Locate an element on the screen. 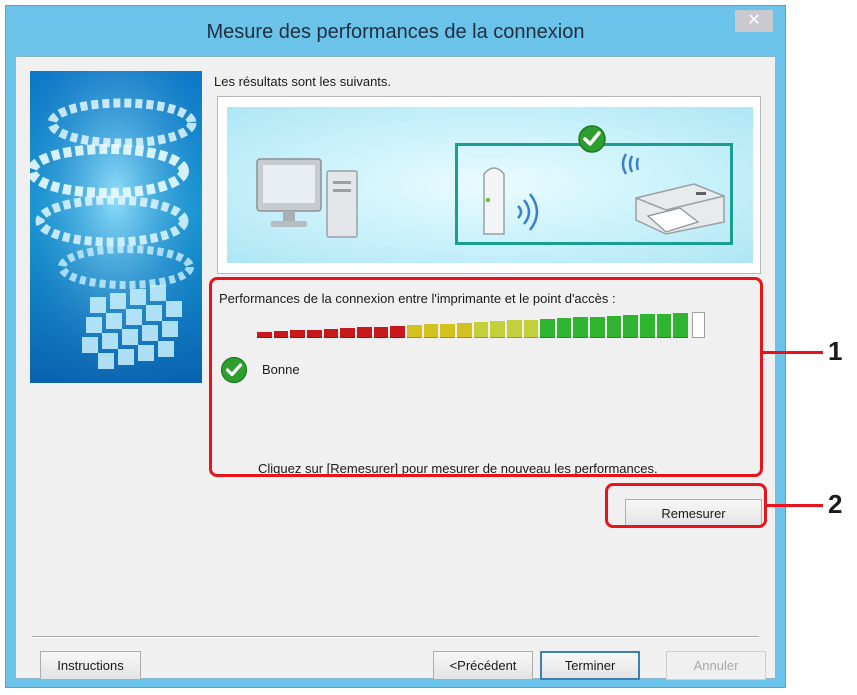  printer-icon is located at coordinates (673, 194).